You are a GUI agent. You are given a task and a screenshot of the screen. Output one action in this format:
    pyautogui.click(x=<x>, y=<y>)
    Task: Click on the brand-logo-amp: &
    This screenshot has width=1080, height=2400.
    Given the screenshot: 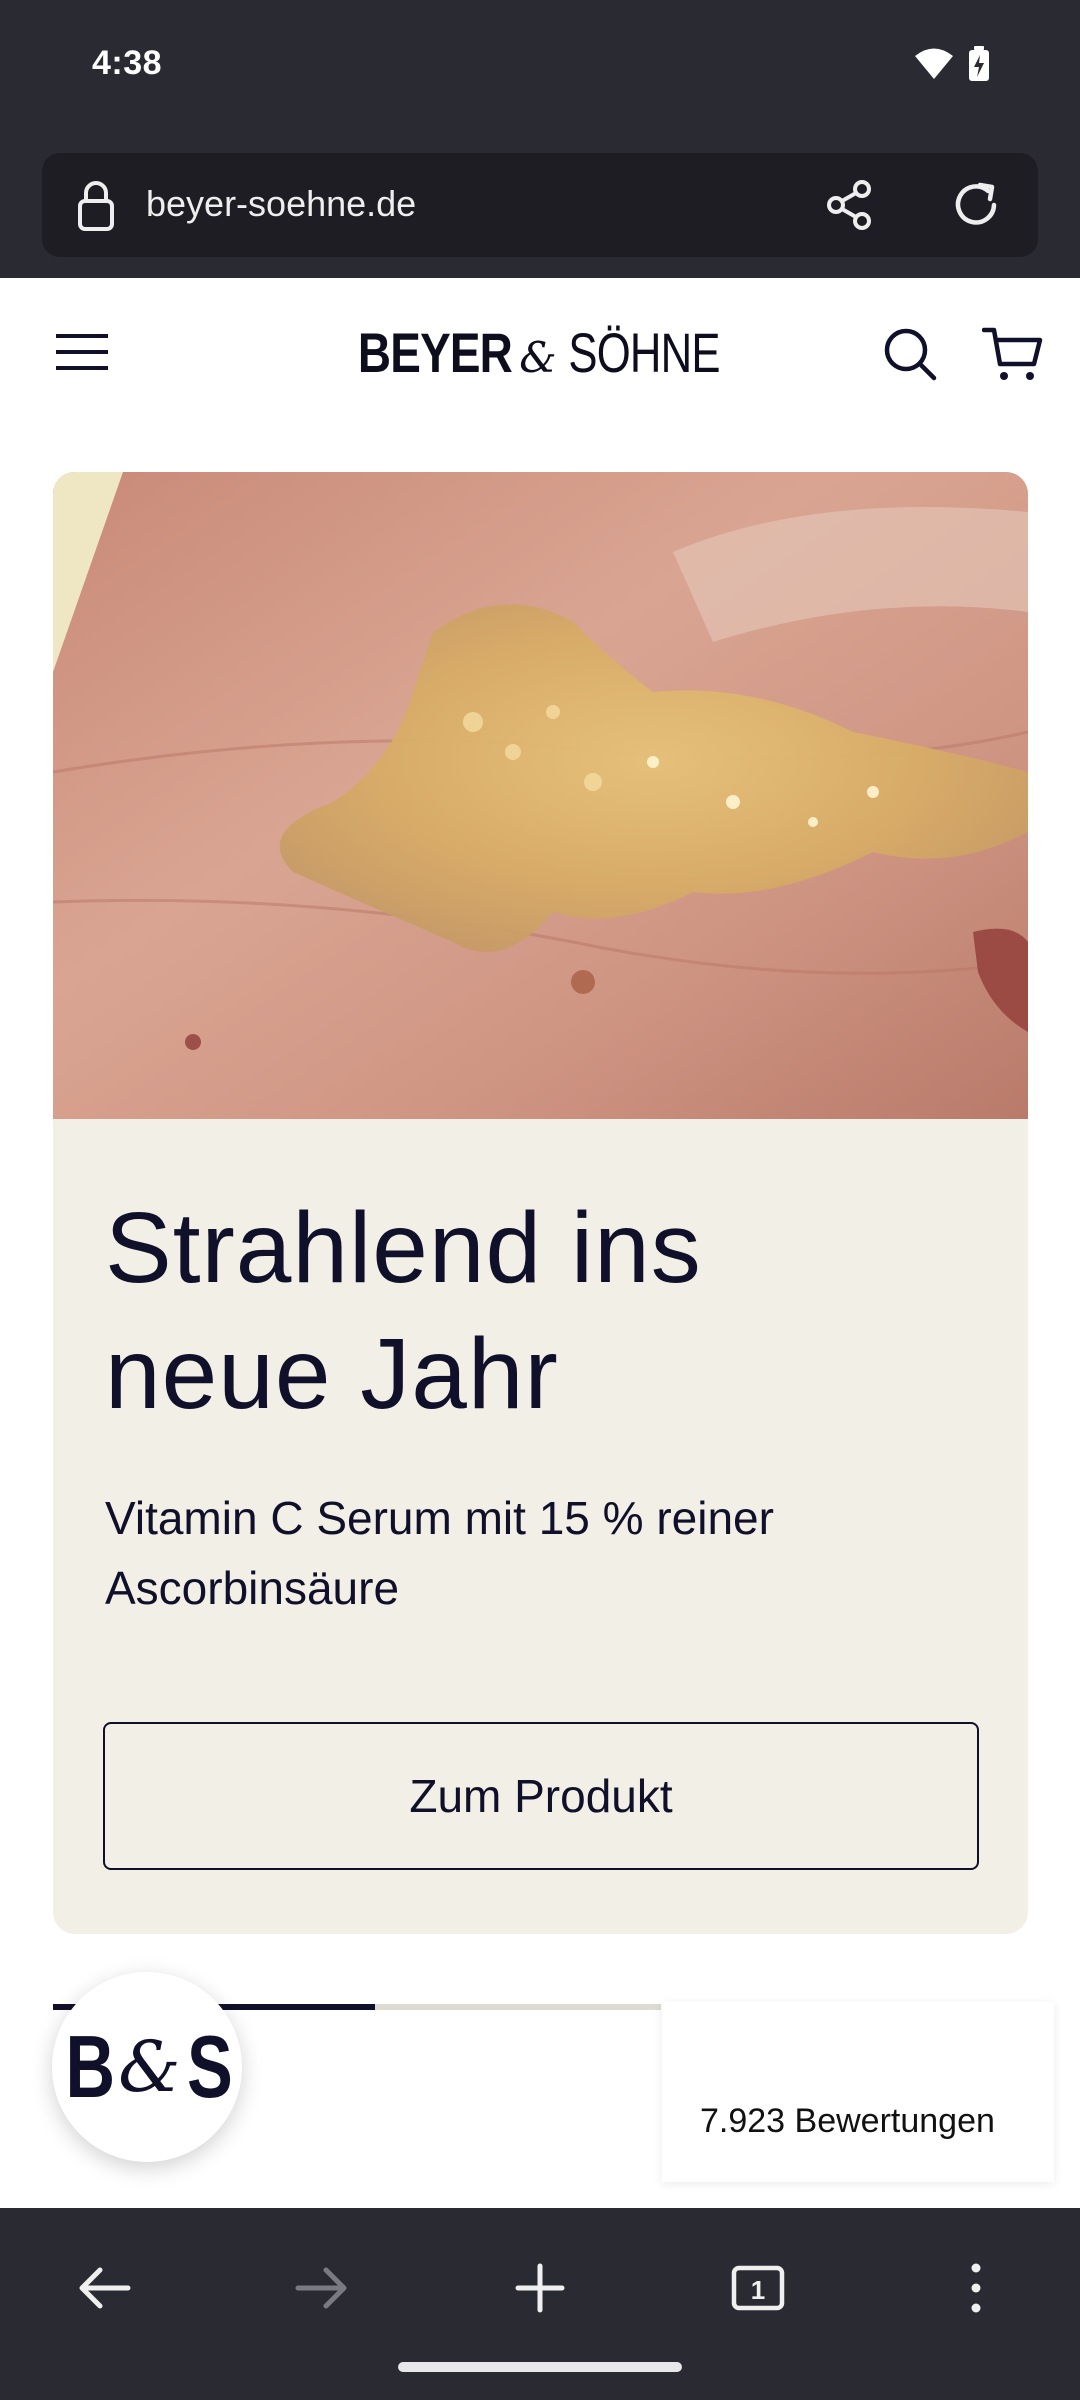 What is the action you would take?
    pyautogui.click(x=538, y=357)
    